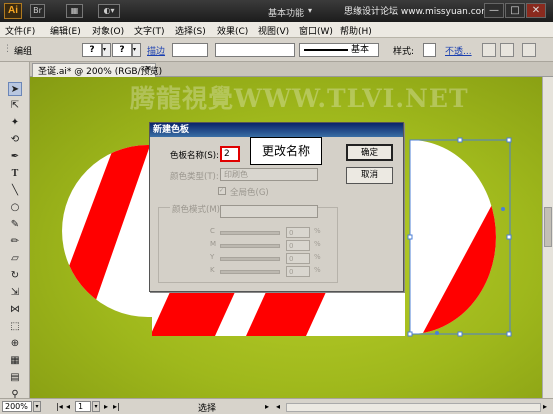 The image size is (553, 414). Describe the element at coordinates (15, 259) in the screenshot. I see `eraser-tool-icon: ▱` at that location.